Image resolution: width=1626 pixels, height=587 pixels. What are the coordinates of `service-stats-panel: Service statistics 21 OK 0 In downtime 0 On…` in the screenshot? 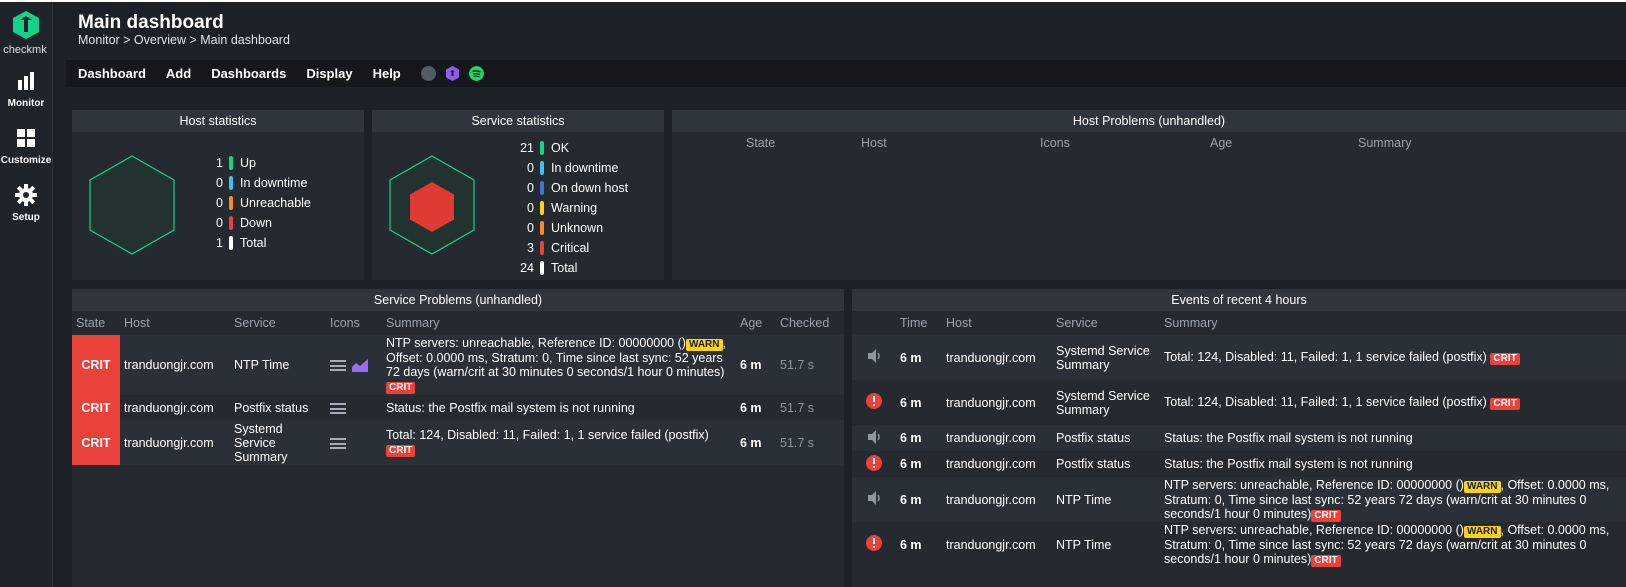 It's located at (518, 195).